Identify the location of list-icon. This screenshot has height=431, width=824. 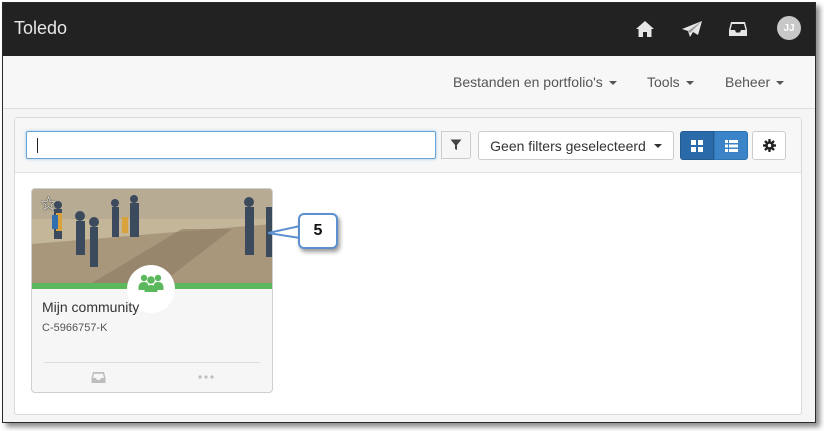
(731, 145).